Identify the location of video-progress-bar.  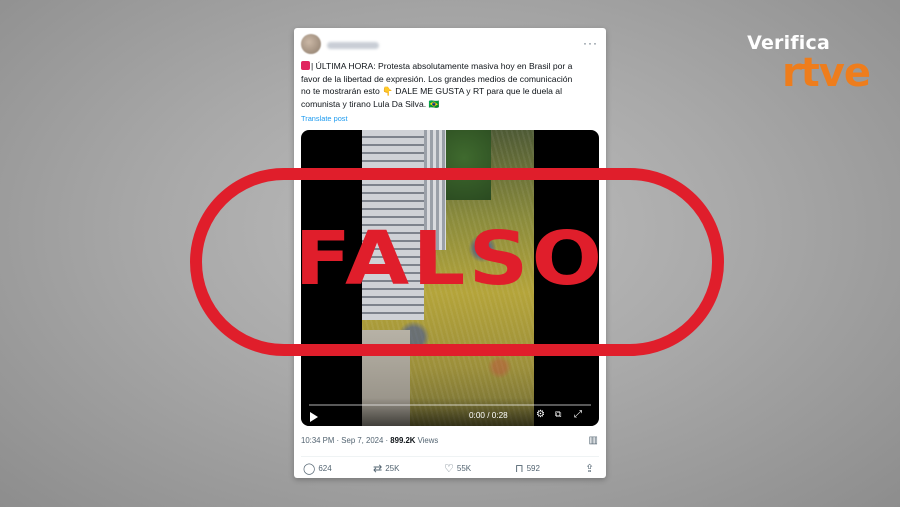
(450, 405).